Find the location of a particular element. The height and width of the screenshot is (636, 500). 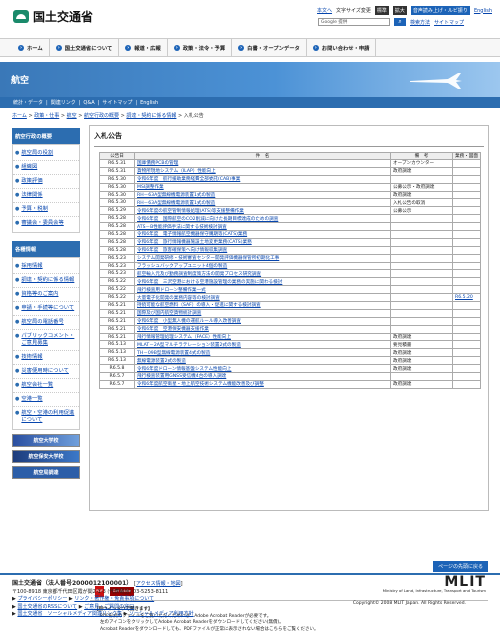

sidebar-item-label: 申請・手続等について is located at coordinates (47, 308).